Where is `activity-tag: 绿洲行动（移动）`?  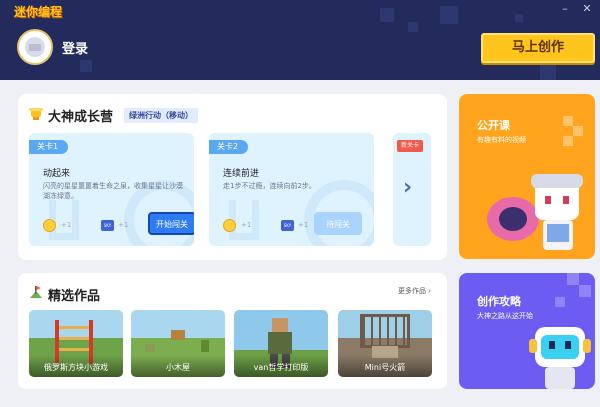
activity-tag: 绿洲行动（移动） is located at coordinates (161, 115).